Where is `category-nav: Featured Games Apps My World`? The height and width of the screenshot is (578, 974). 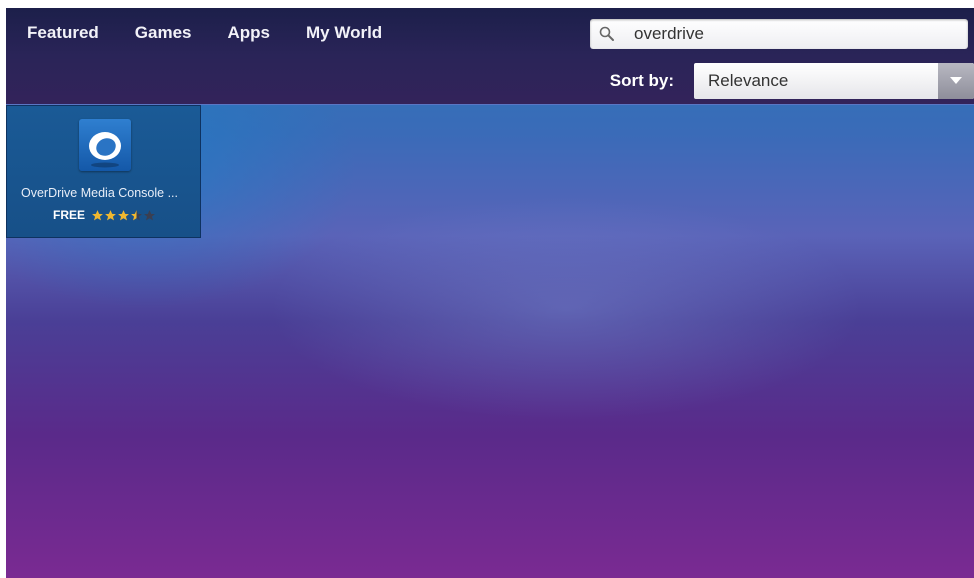 category-nav: Featured Games Apps My World is located at coordinates (203, 33).